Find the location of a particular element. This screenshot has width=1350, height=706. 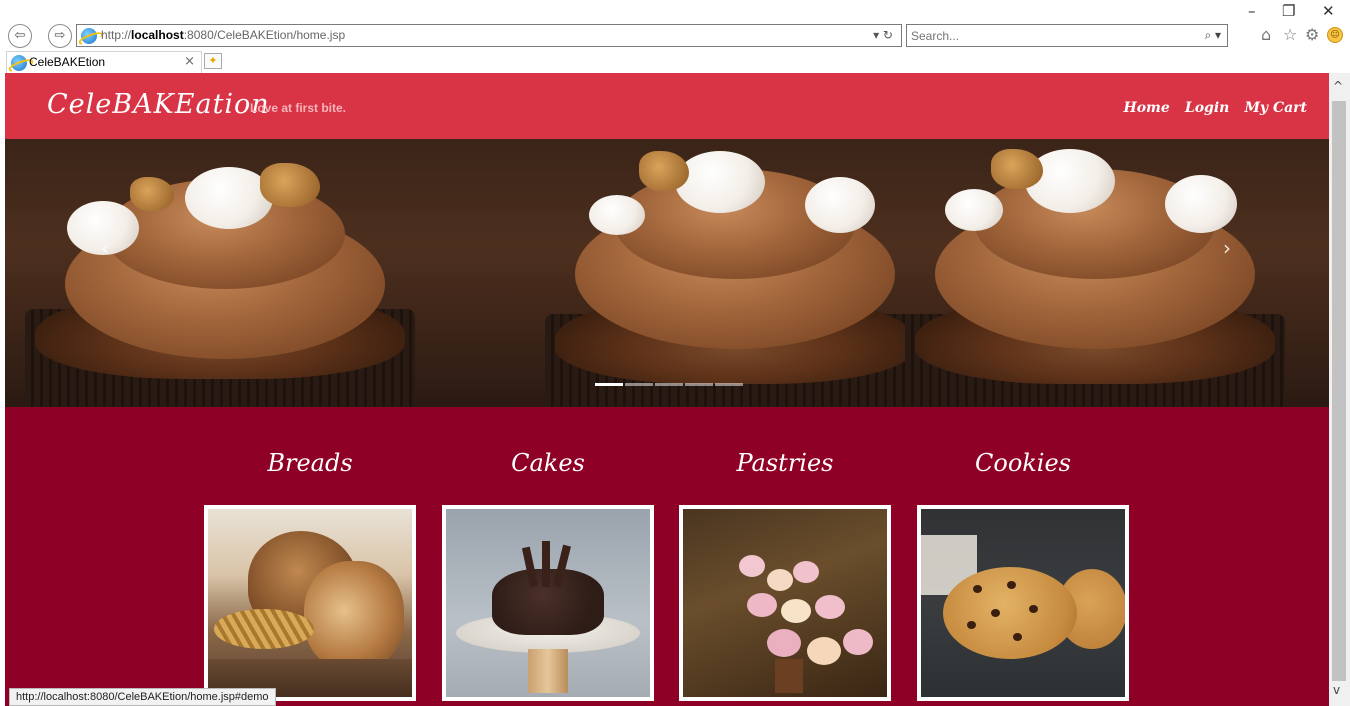

breads-image is located at coordinates (310, 603).